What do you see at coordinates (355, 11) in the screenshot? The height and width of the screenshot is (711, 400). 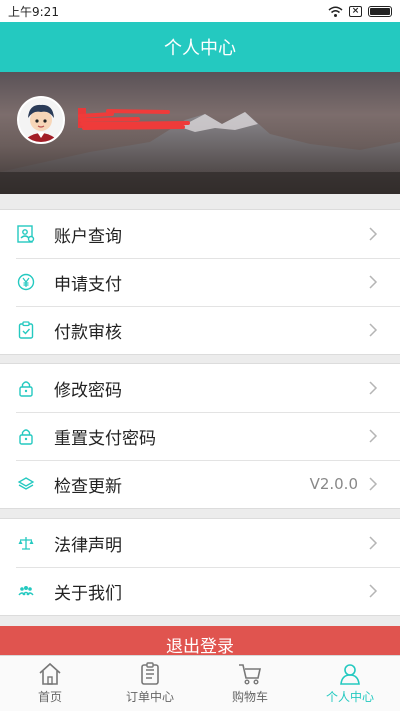 I see `no-sim-icon: ×` at bounding box center [355, 11].